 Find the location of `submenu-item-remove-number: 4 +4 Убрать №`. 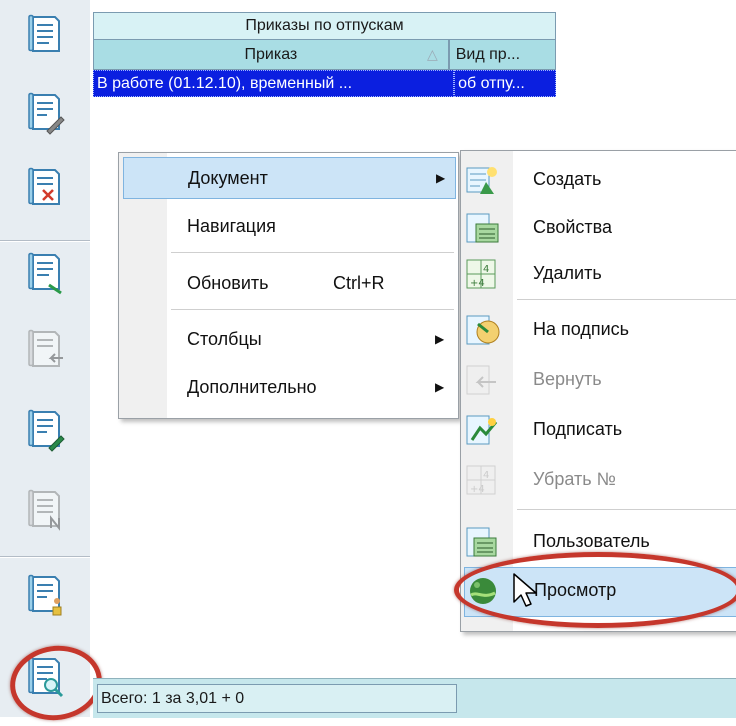

submenu-item-remove-number: 4 +4 Убрать № is located at coordinates (600, 480).